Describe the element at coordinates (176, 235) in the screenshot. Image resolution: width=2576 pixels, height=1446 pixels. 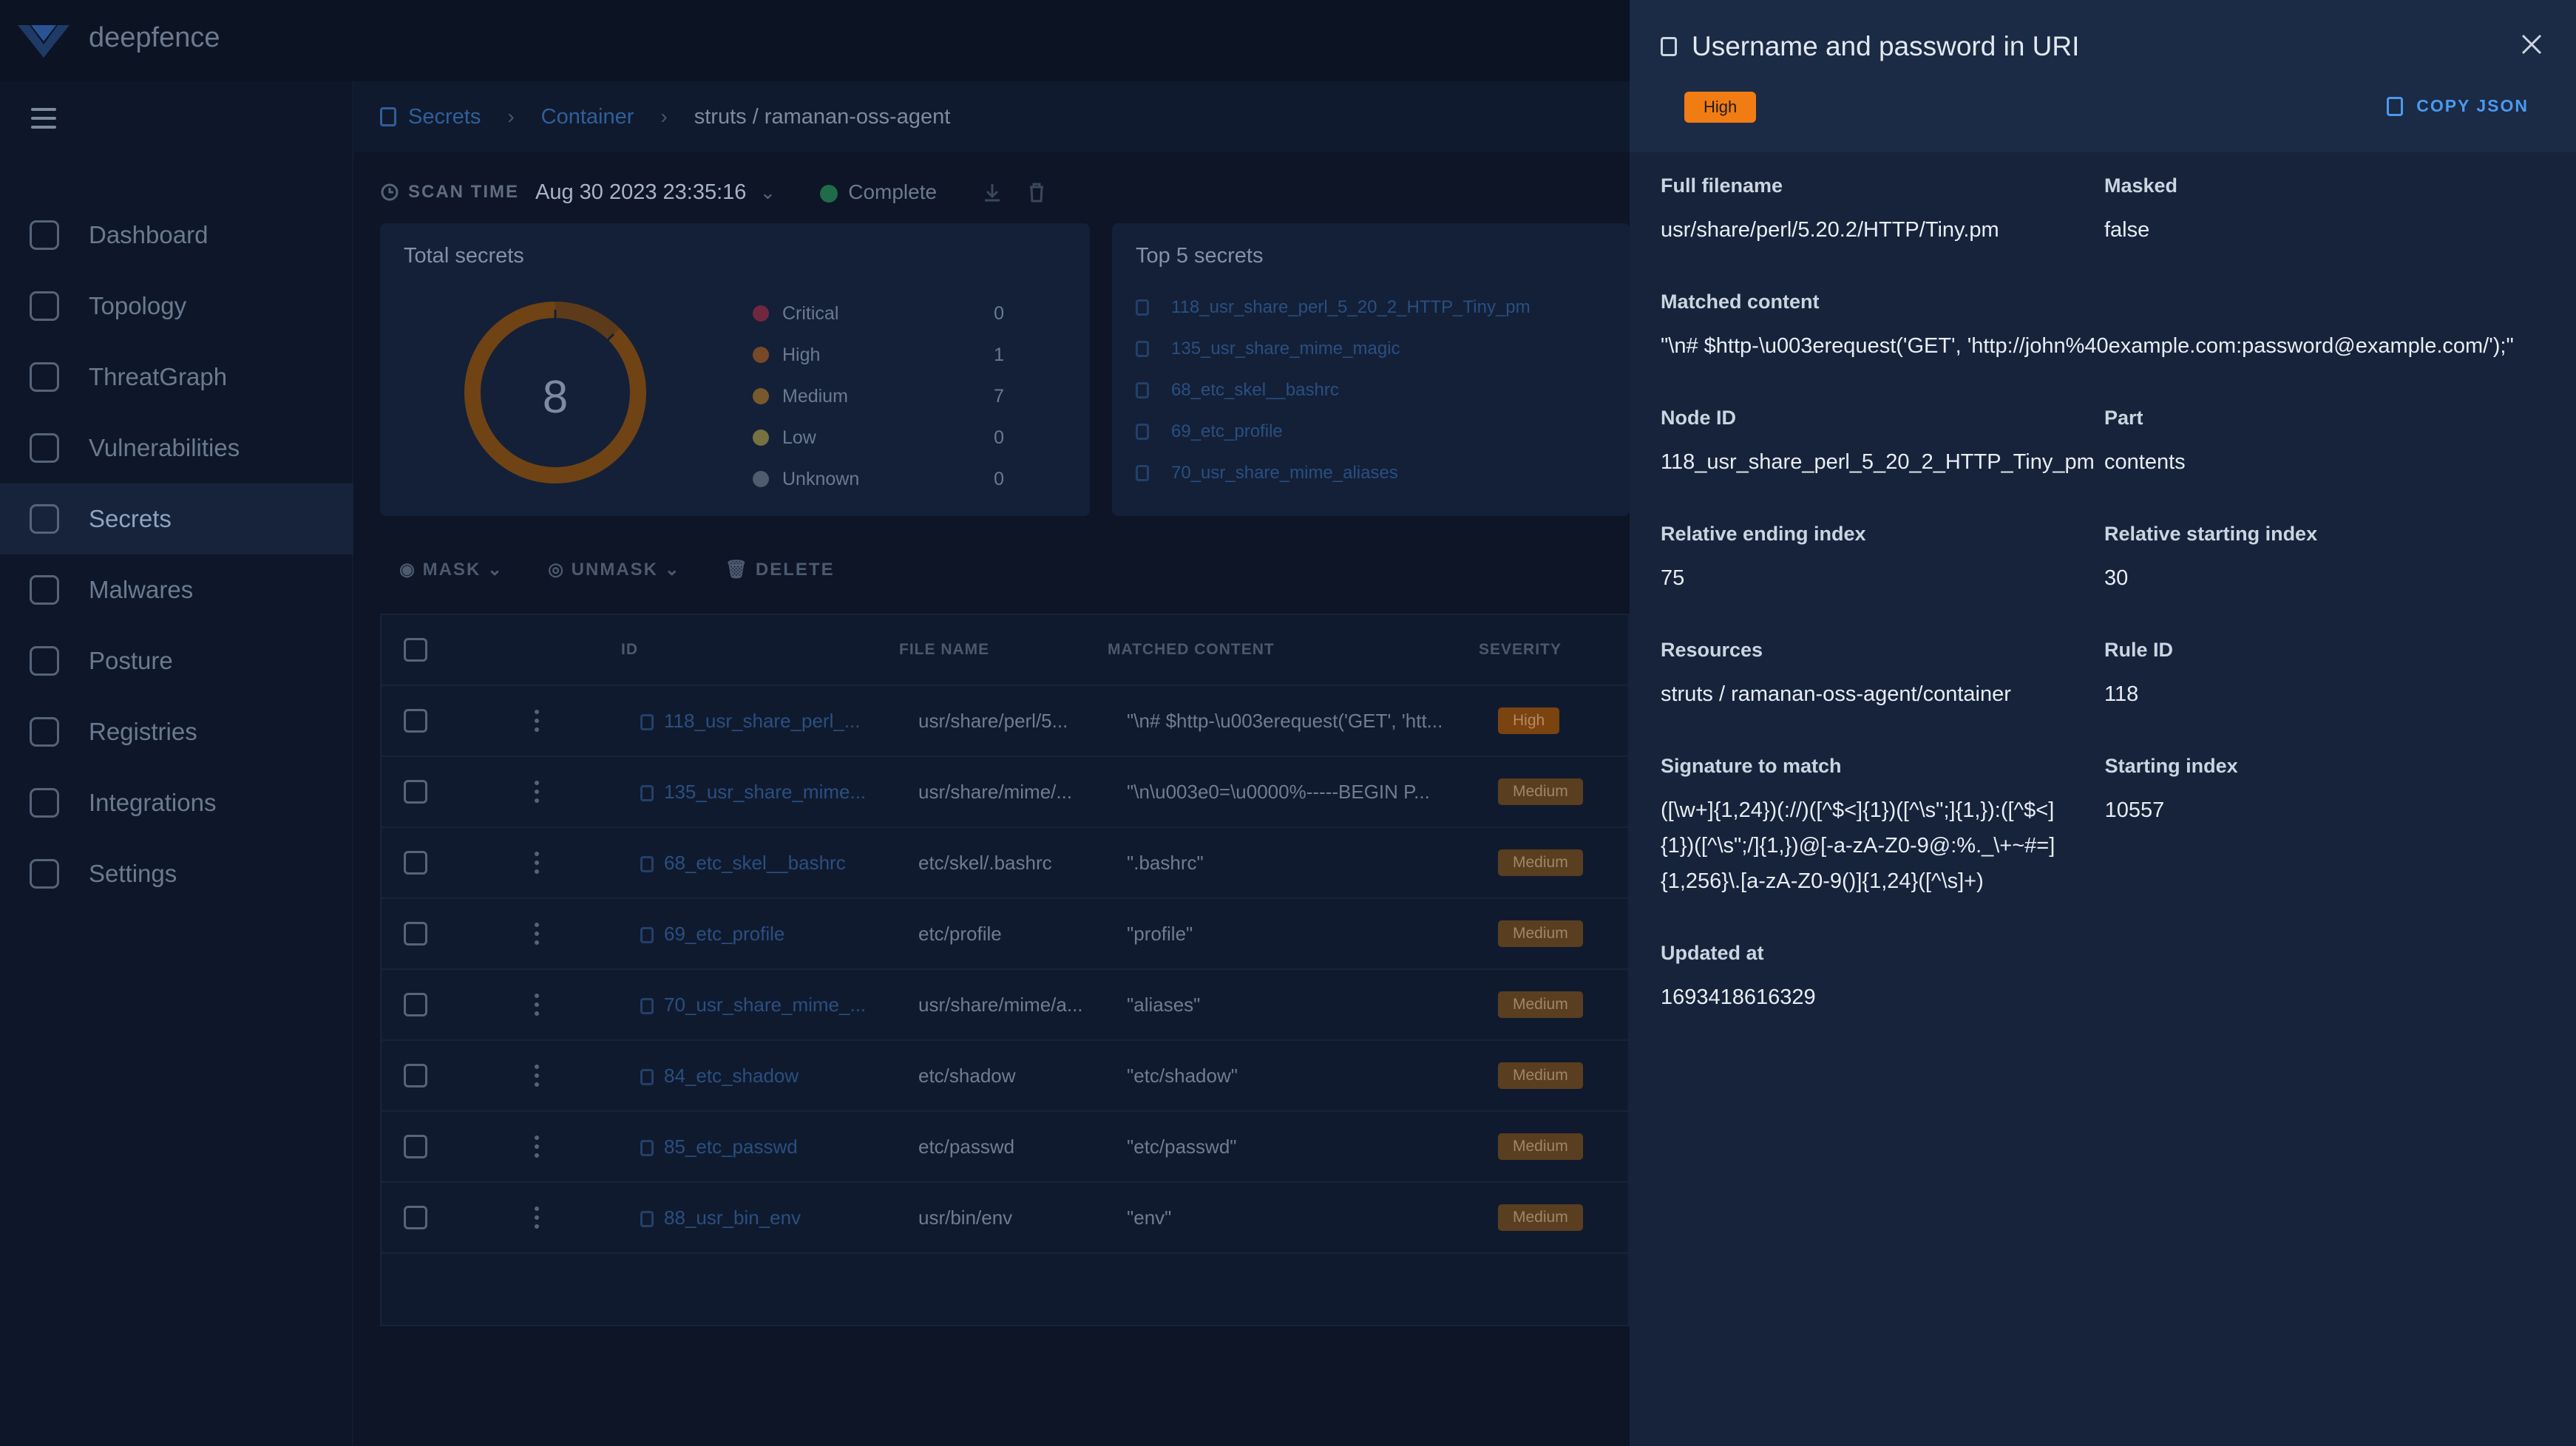
I see `sidebar-item-dashboard: Dashboard` at that location.